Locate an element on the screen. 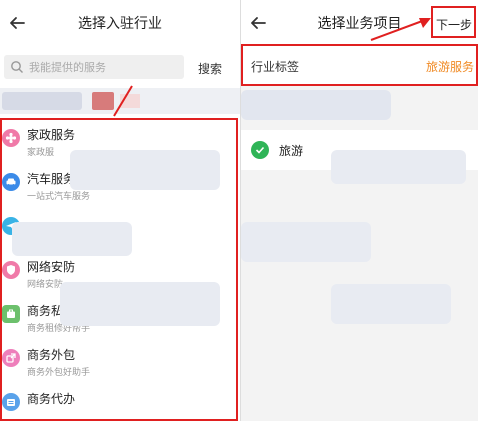 The height and width of the screenshot is (421, 478). next-step-button: 下一步 is located at coordinates (454, 24).